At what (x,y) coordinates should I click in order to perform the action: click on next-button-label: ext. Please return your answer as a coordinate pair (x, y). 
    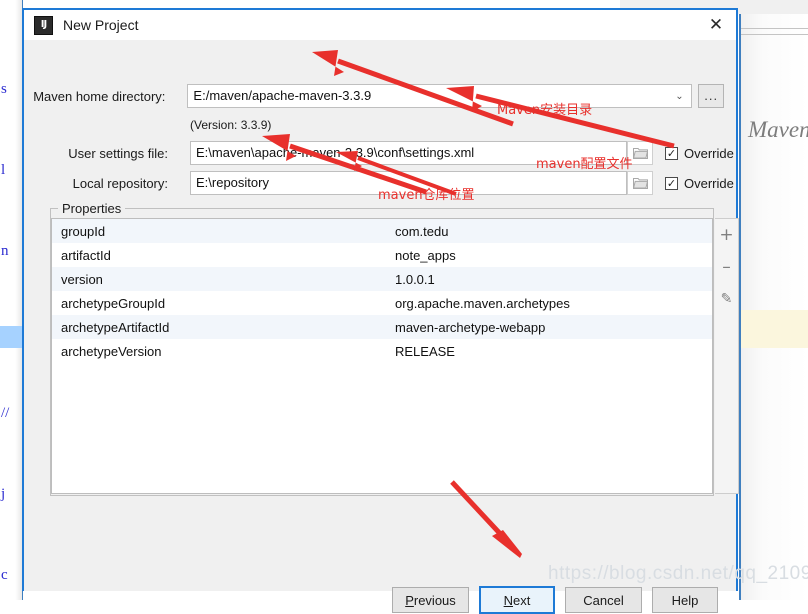
    Looking at the image, I should click on (522, 600).